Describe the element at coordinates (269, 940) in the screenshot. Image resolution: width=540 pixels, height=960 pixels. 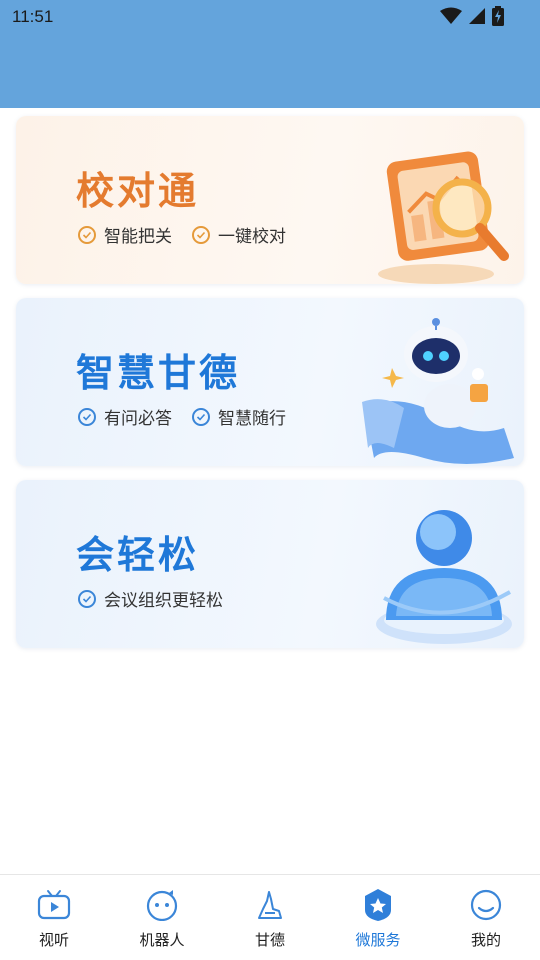
I see `tab-label: 甘德` at that location.